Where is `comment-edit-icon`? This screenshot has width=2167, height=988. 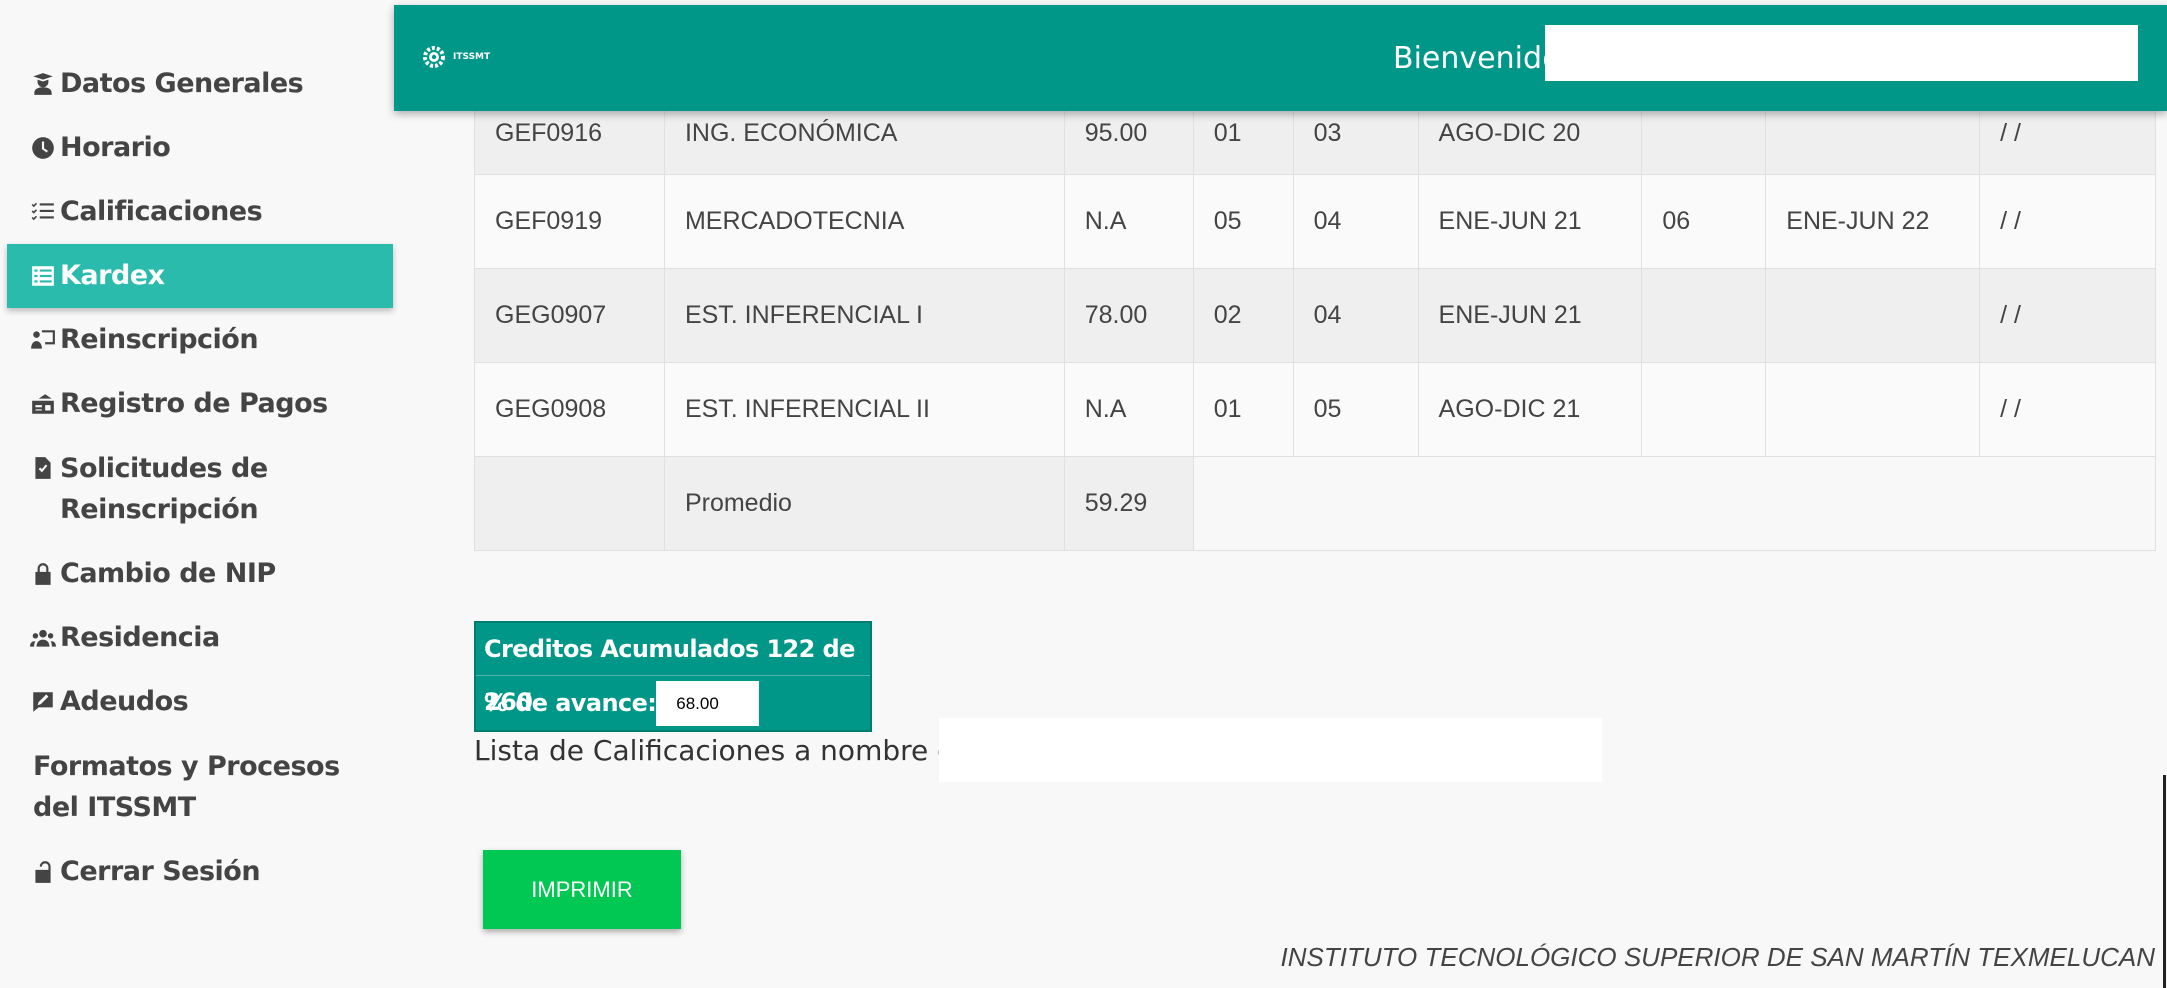
comment-edit-icon is located at coordinates (43, 702).